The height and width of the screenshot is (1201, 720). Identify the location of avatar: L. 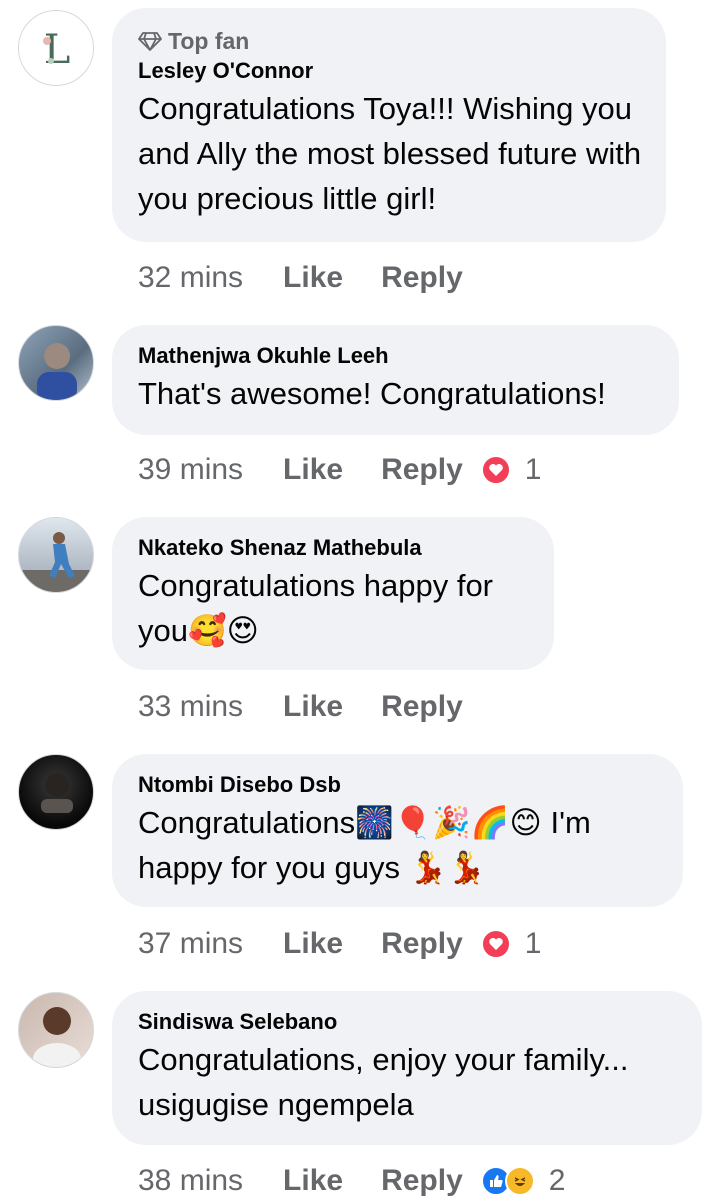
(56, 48).